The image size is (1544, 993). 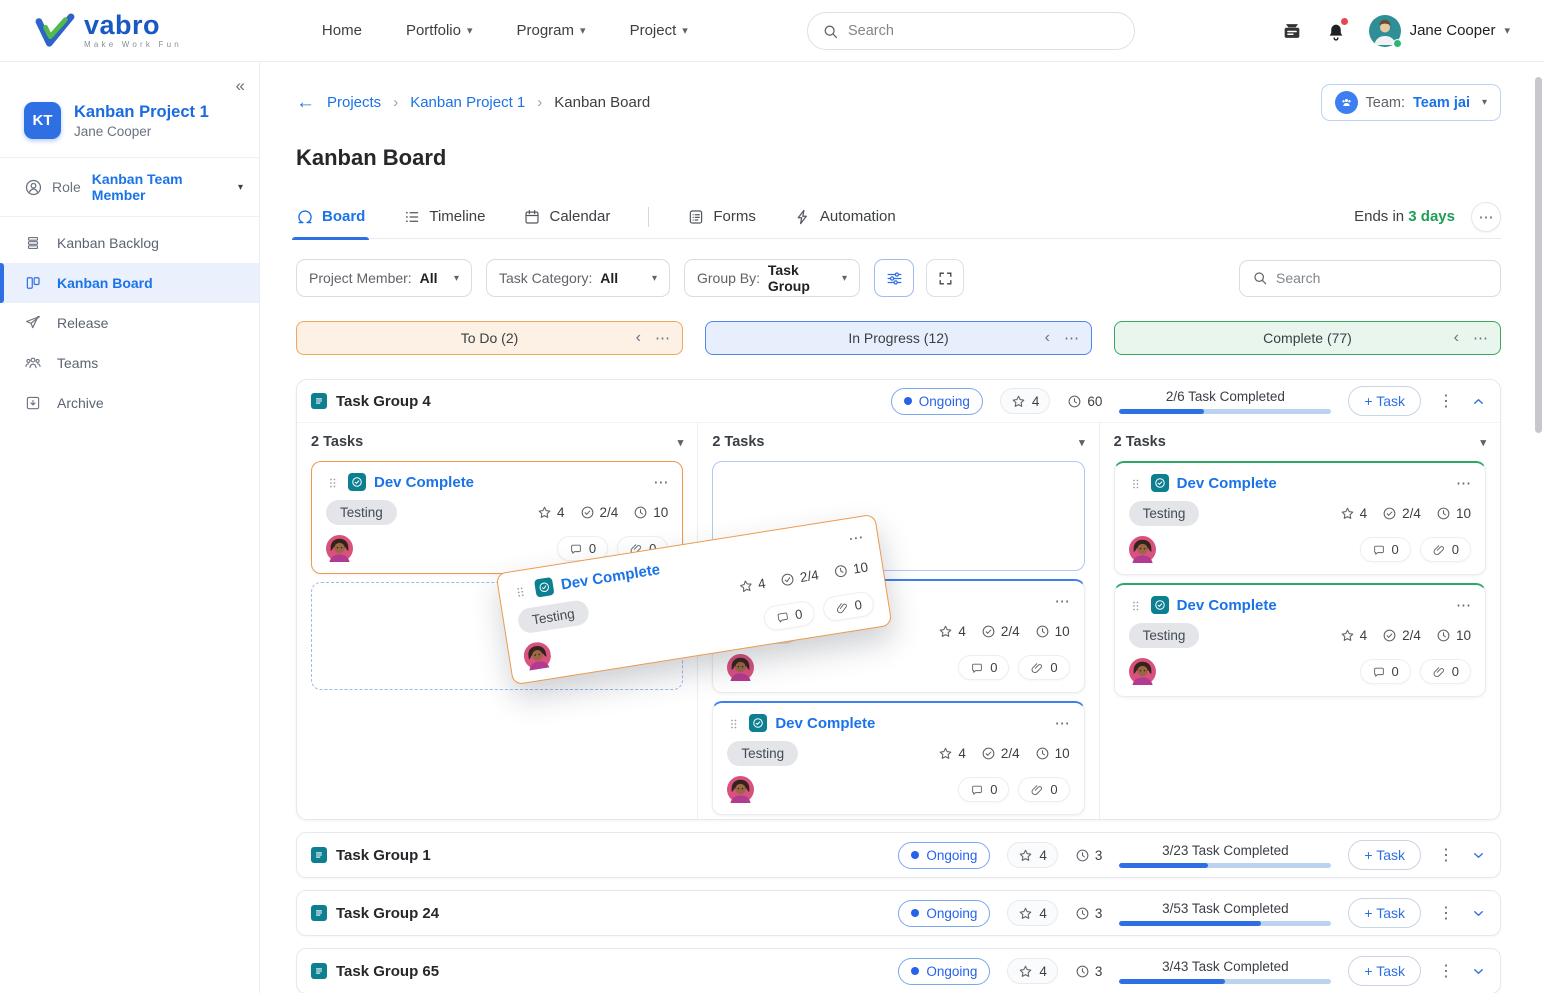 What do you see at coordinates (129, 283) in the screenshot?
I see `sidebar-item-kanban-board: Kanban Board` at bounding box center [129, 283].